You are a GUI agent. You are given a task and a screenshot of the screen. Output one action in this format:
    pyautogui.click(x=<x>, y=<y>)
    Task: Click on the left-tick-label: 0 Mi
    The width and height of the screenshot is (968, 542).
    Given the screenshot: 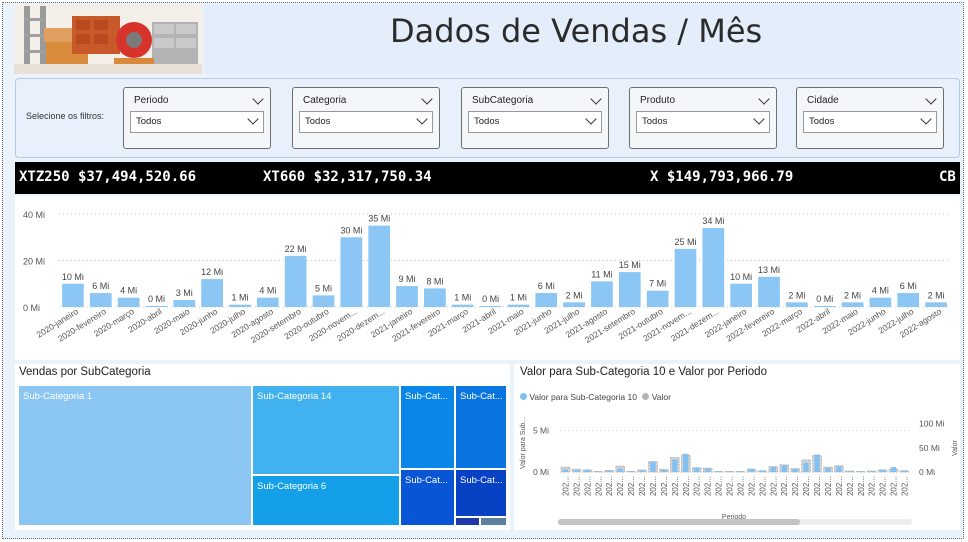 What is the action you would take?
    pyautogui.click(x=541, y=472)
    